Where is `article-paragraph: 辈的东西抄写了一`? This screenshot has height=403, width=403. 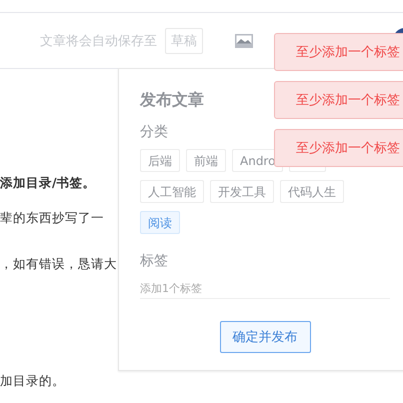
article-paragraph: 辈的东西抄写了一 is located at coordinates (52, 218).